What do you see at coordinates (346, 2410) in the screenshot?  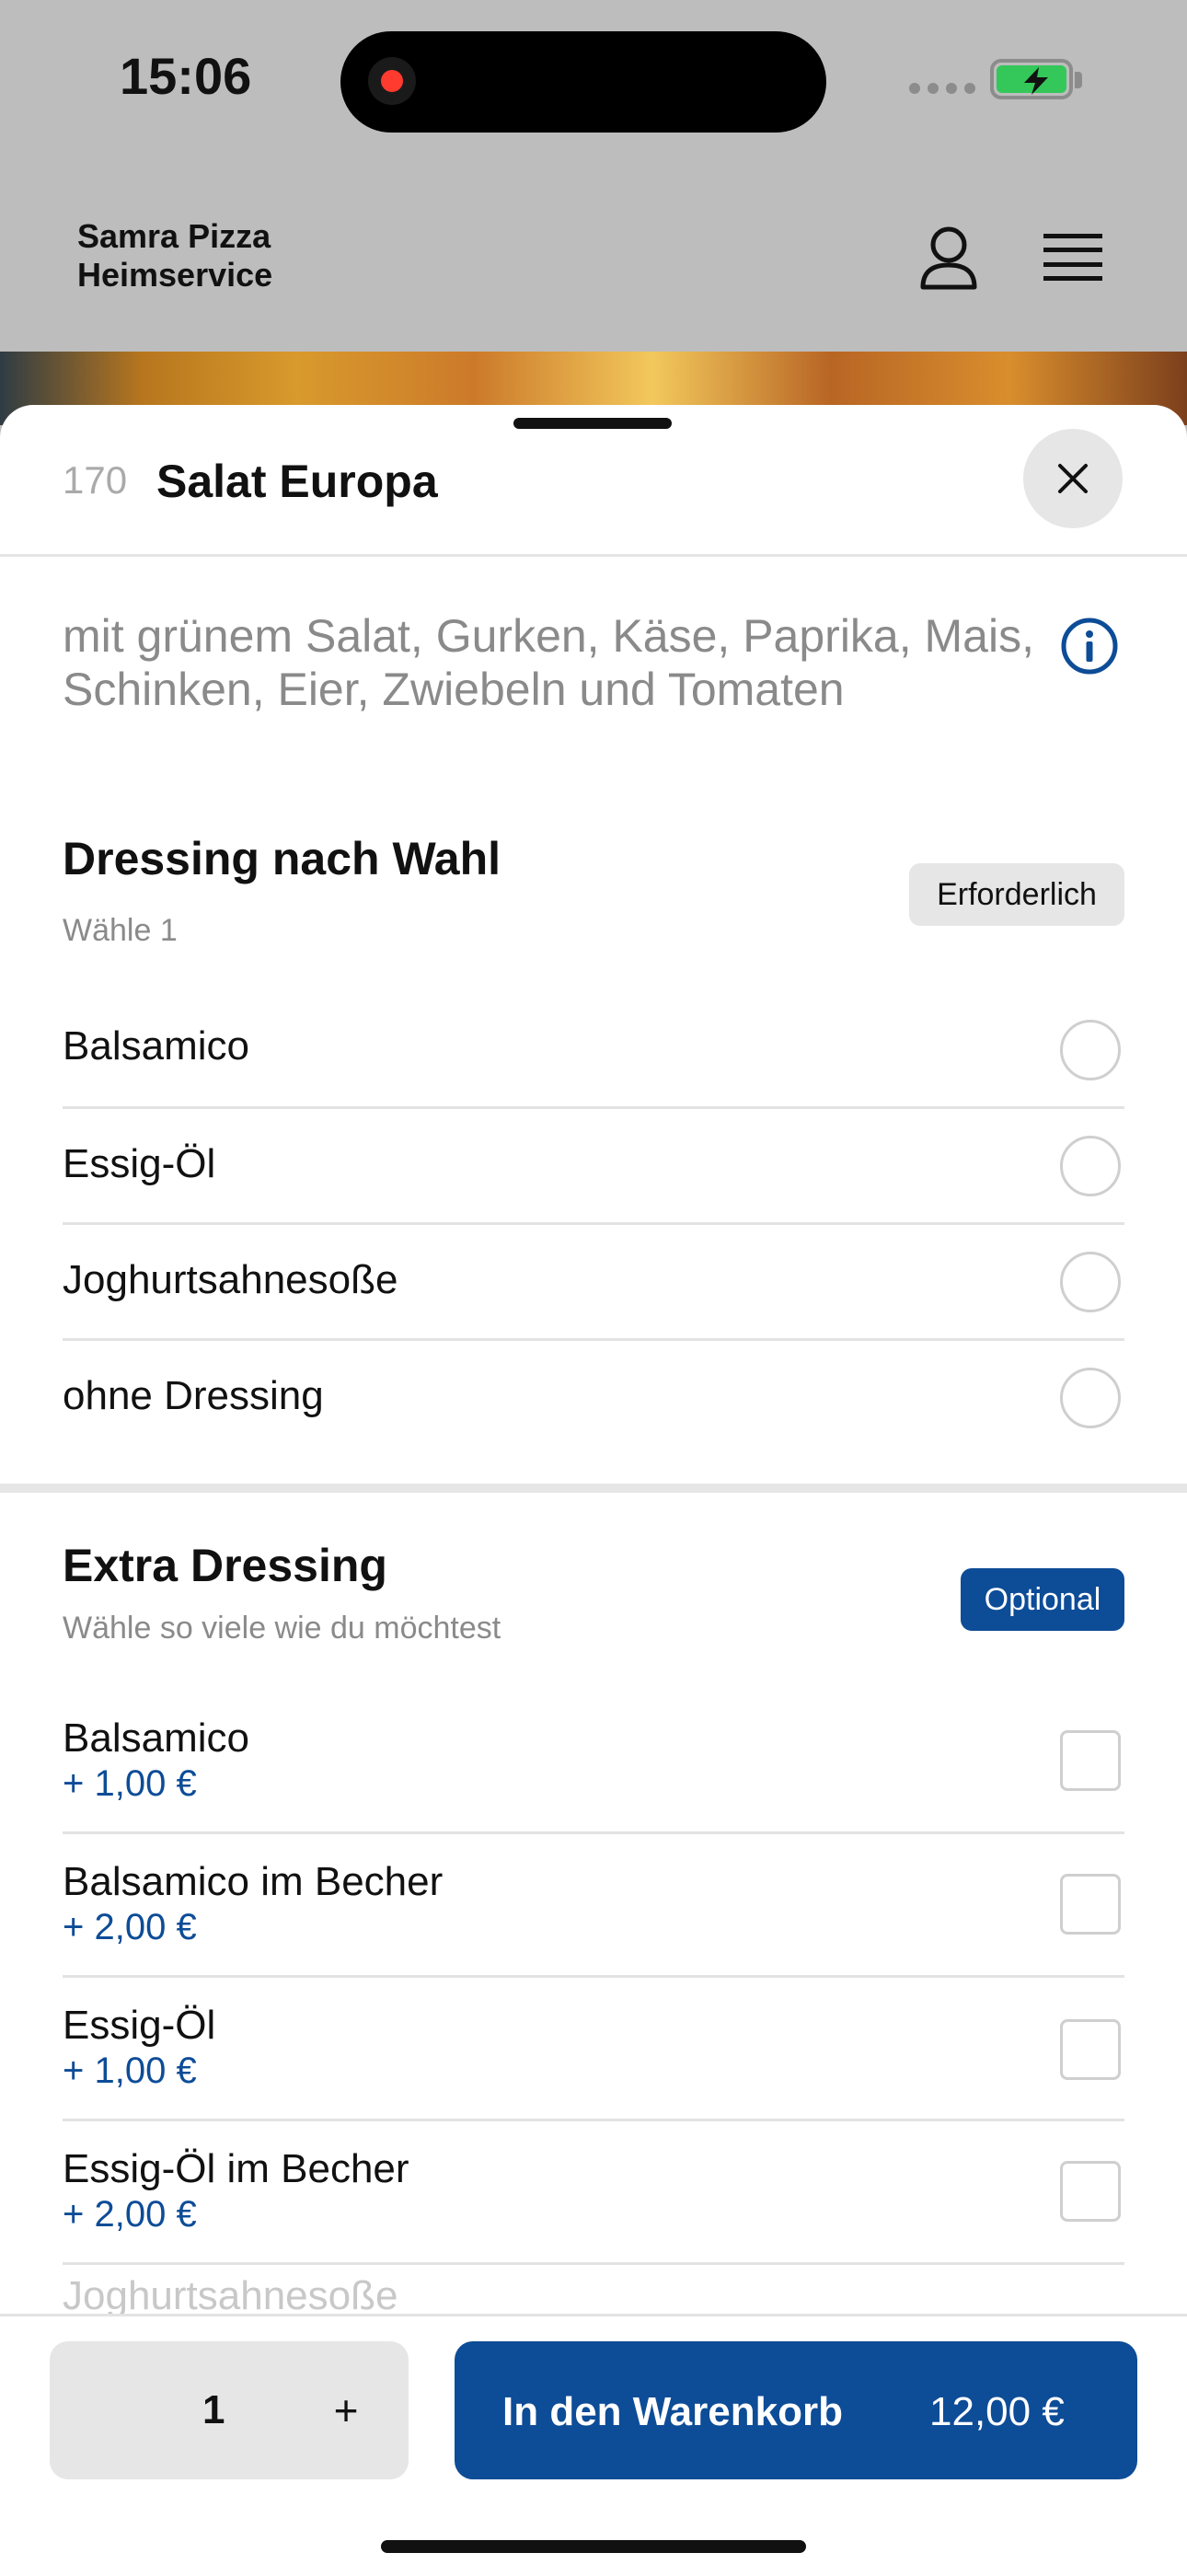 I see `quantity-increment-button: +` at bounding box center [346, 2410].